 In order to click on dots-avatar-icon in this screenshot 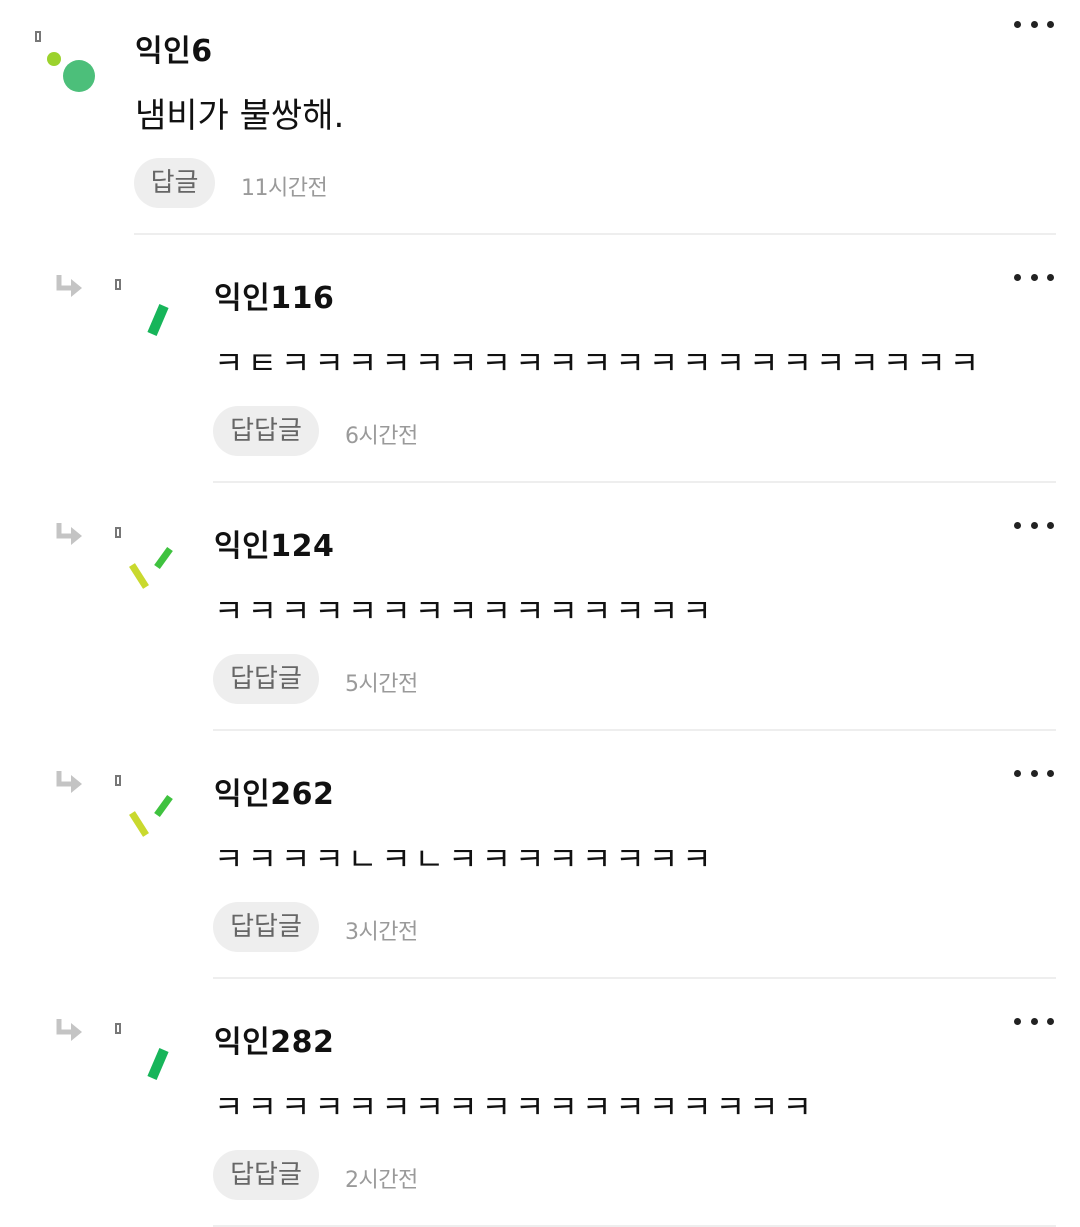, I will do `click(71, 72)`.